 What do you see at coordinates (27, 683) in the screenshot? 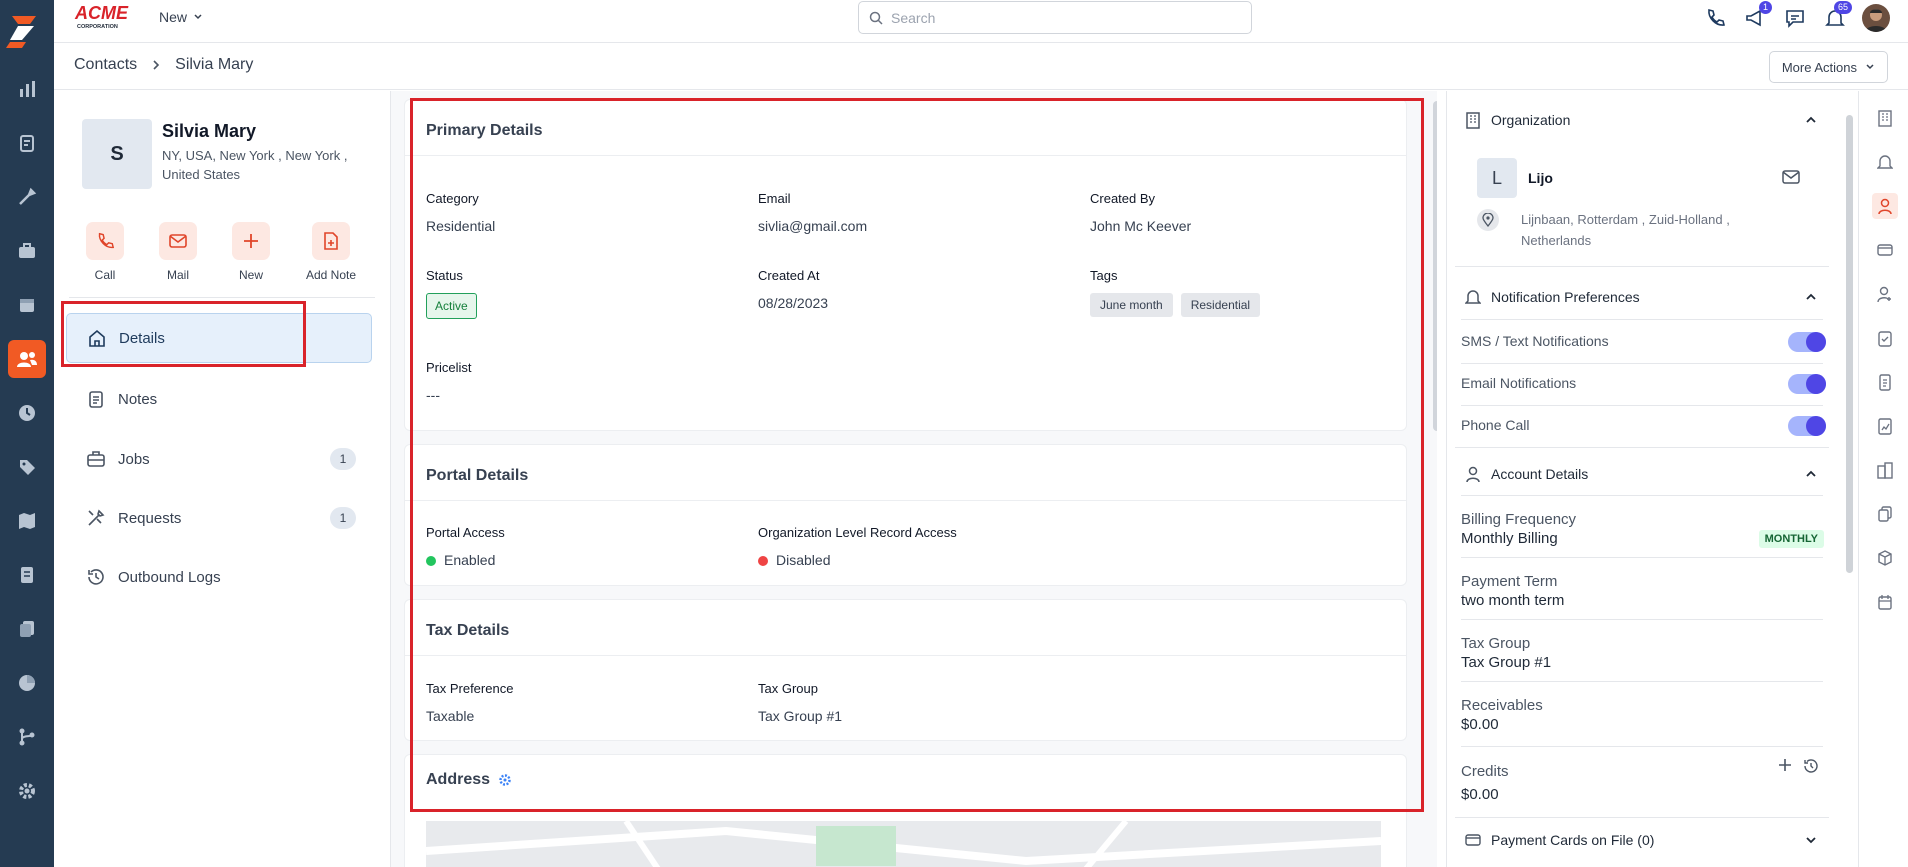
I see `reports-icon` at bounding box center [27, 683].